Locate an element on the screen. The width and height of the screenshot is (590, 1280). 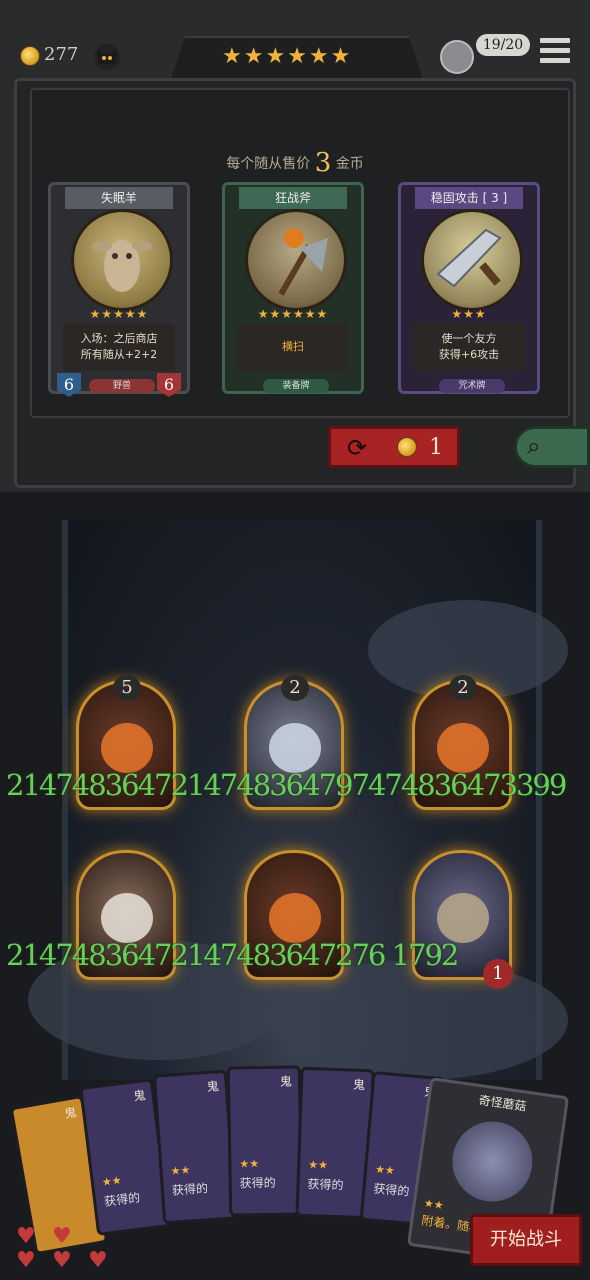
shop-card-berserker-axe: 狂战斧 ★★★★★★ 横扫 装备牌 is located at coordinates (293, 288).